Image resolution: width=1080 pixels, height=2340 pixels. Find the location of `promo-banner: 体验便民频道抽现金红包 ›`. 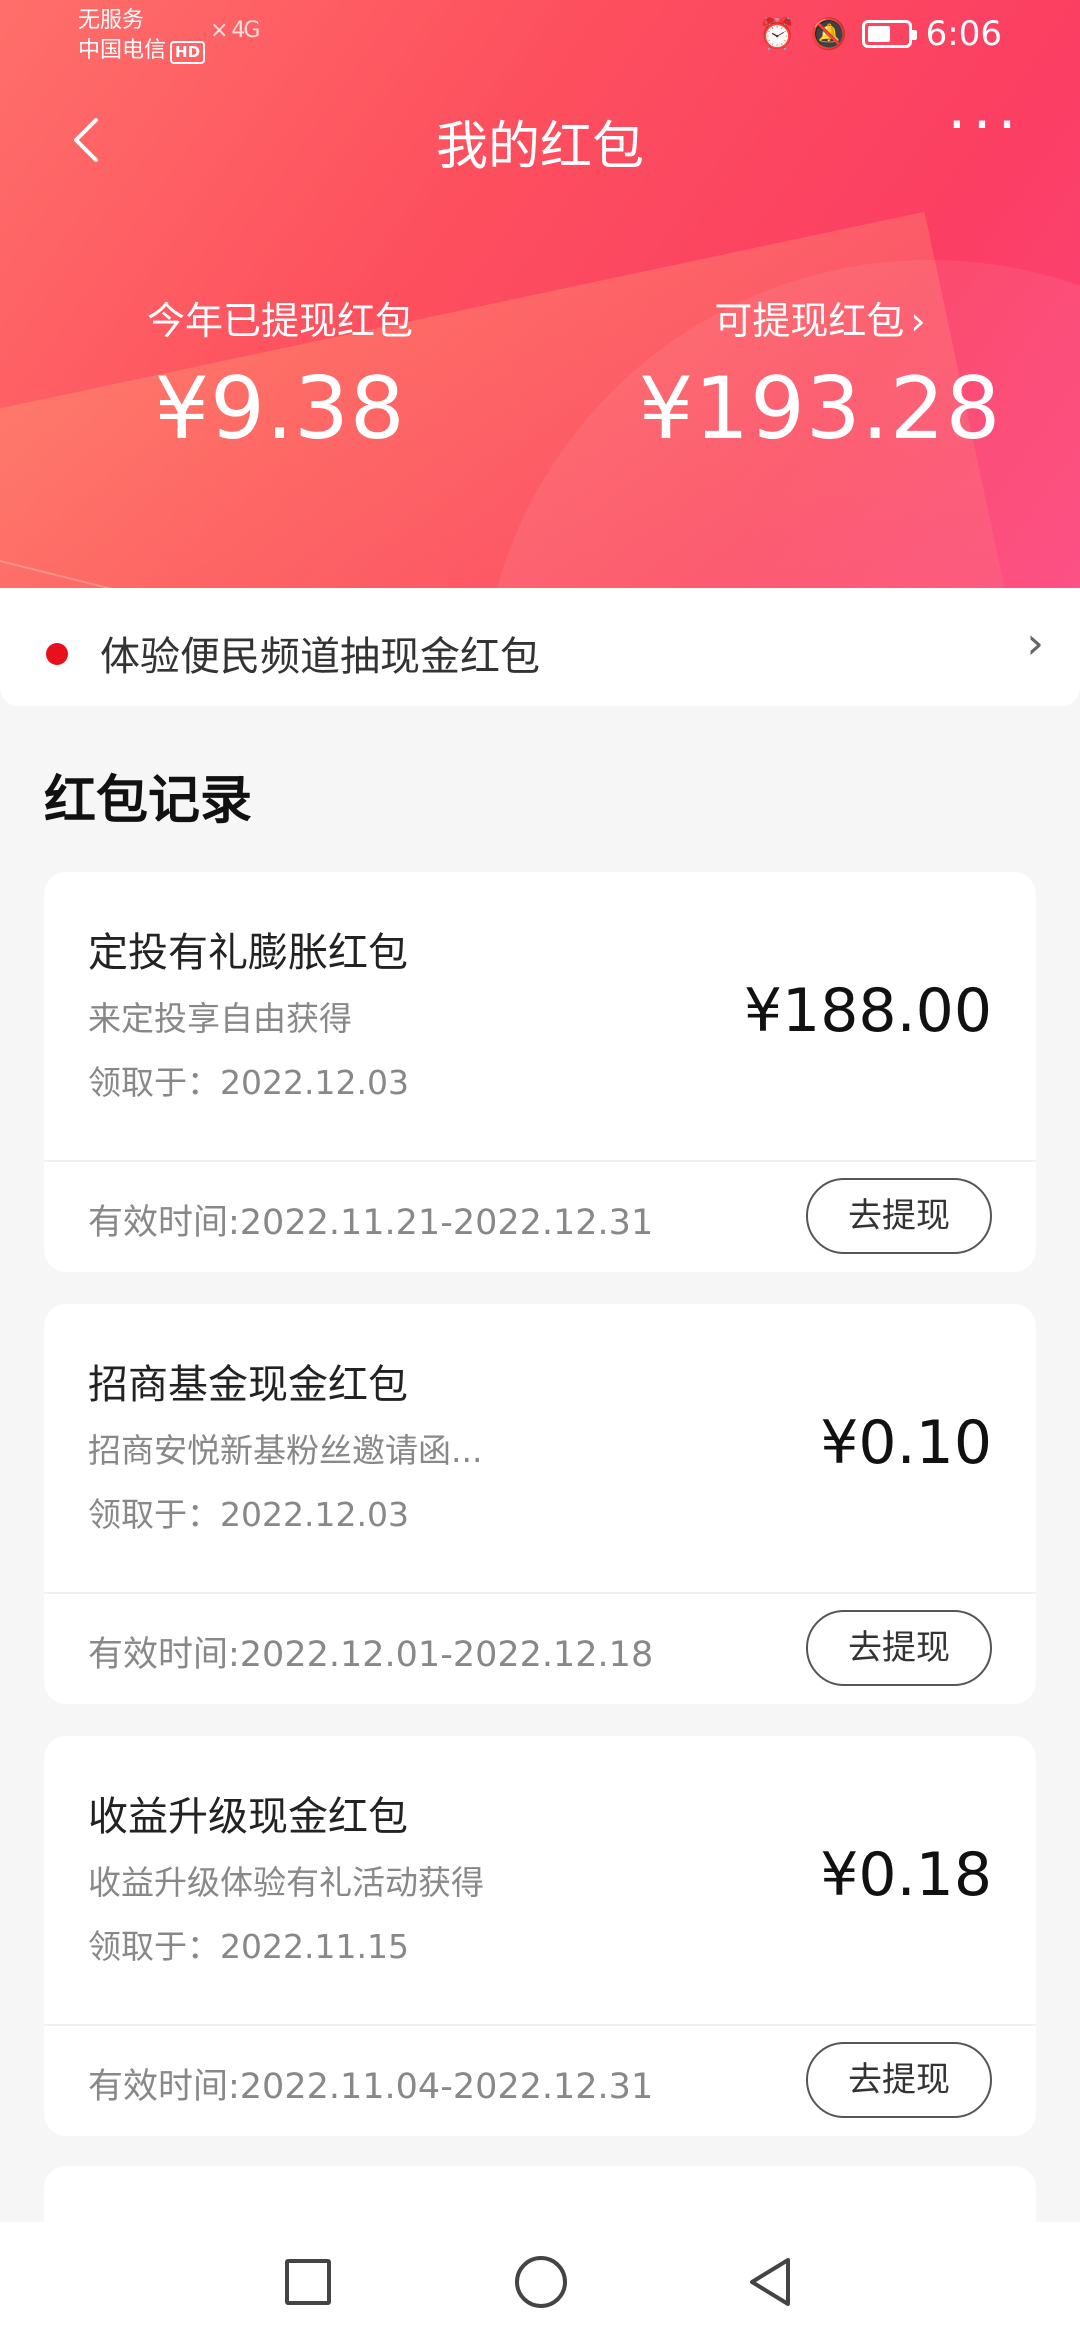

promo-banner: 体验便民频道抽现金红包 › is located at coordinates (540, 647).